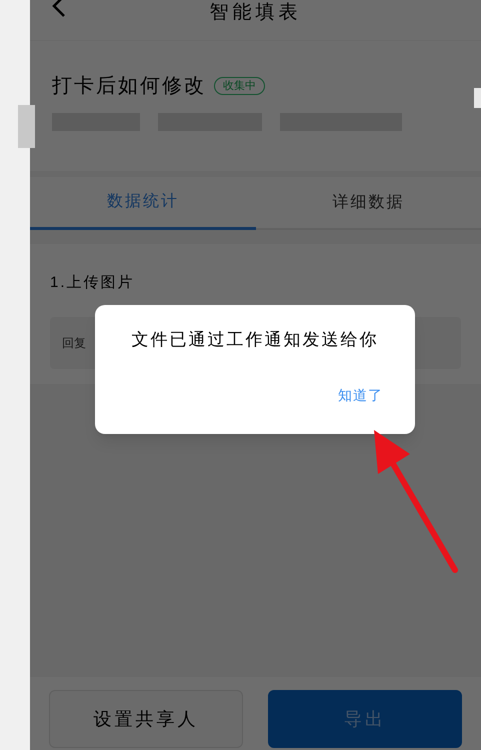 The width and height of the screenshot is (481, 750). Describe the element at coordinates (256, 13) in the screenshot. I see `page-title: 智能填表` at that location.